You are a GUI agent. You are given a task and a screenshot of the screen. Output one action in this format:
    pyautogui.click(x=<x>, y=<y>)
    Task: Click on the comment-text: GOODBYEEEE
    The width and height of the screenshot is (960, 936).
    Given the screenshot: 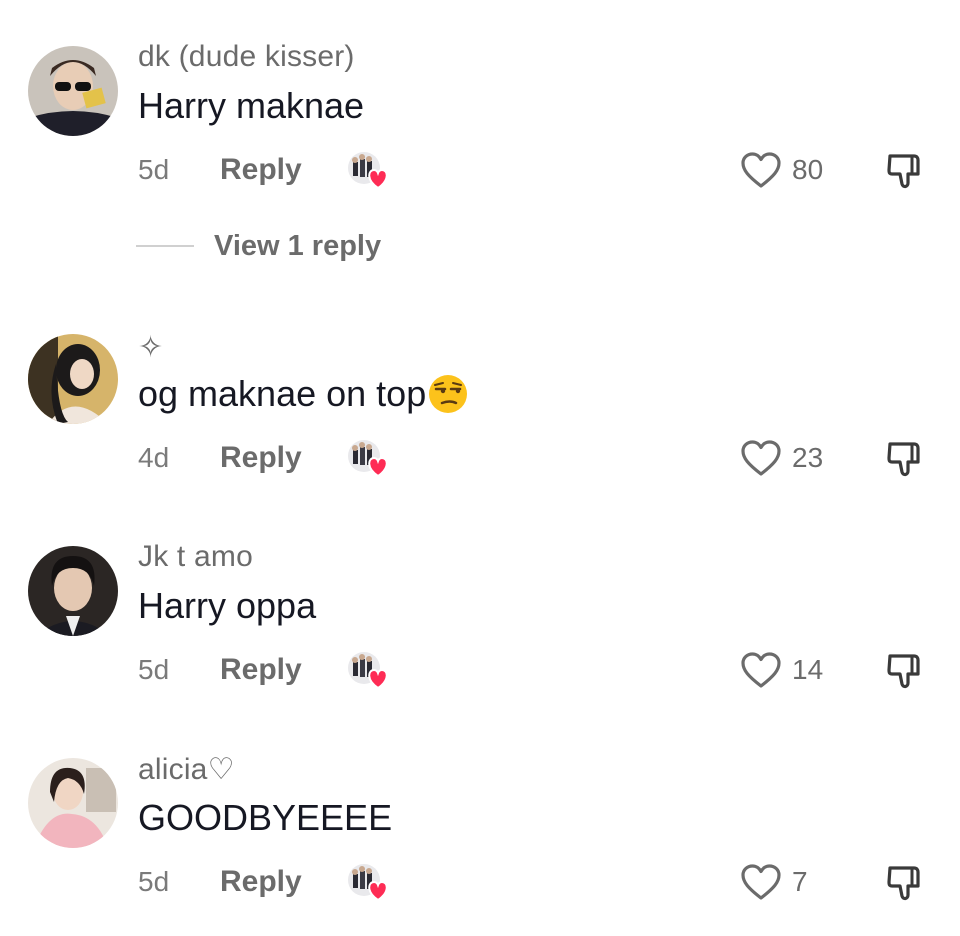 What is the action you would take?
    pyautogui.click(x=265, y=818)
    